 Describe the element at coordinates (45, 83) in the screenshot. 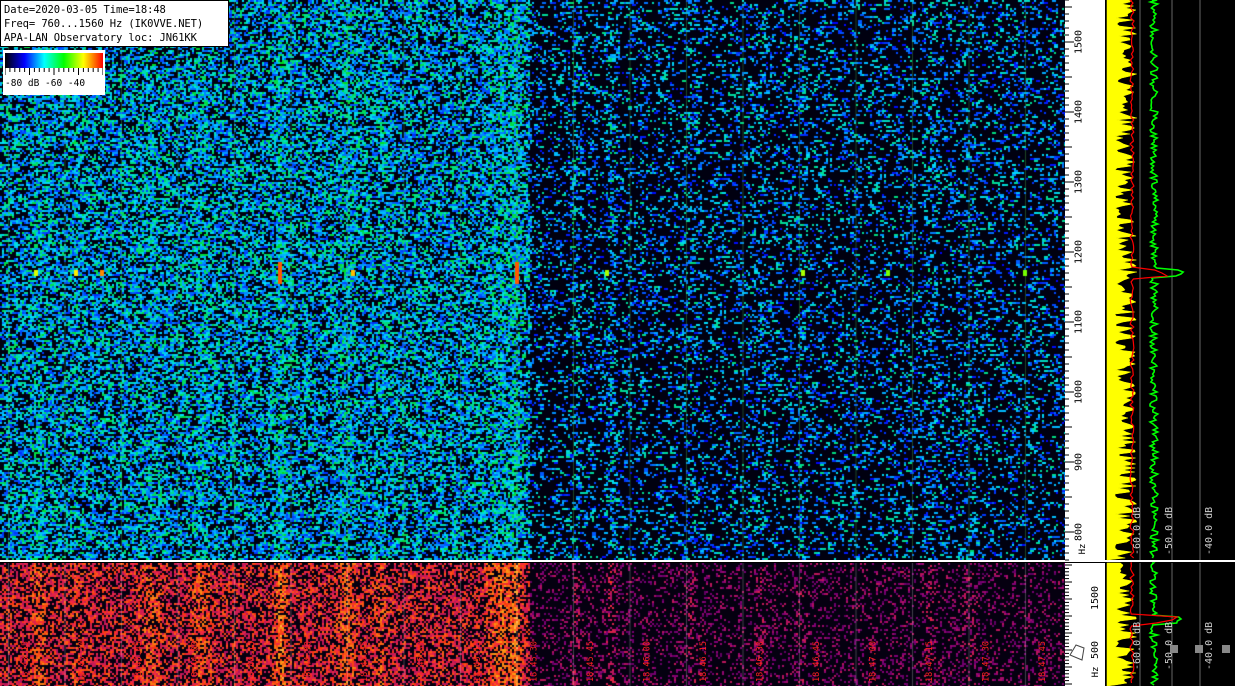

I see `color-scale-labels: -80 dB -60 -40` at that location.